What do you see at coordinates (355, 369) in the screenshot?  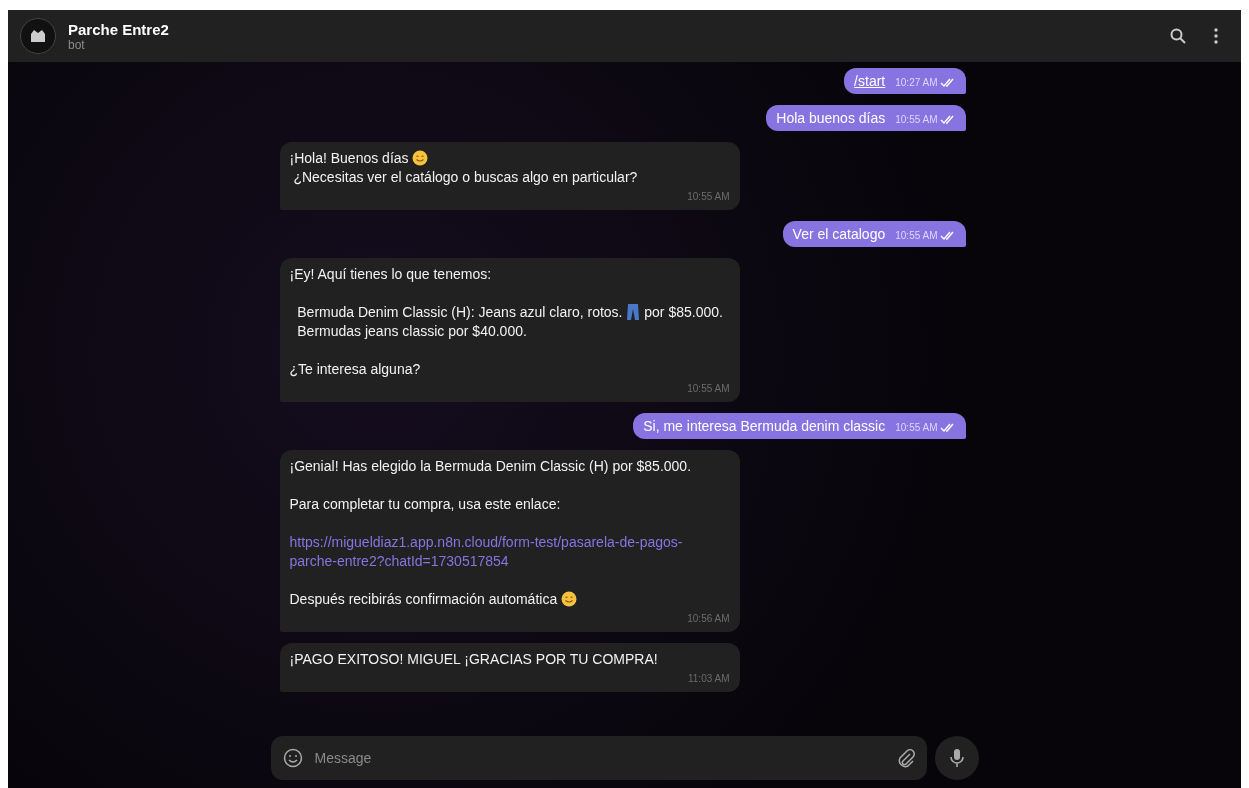 I see `message-text: ¿Te interesa alguna?` at bounding box center [355, 369].